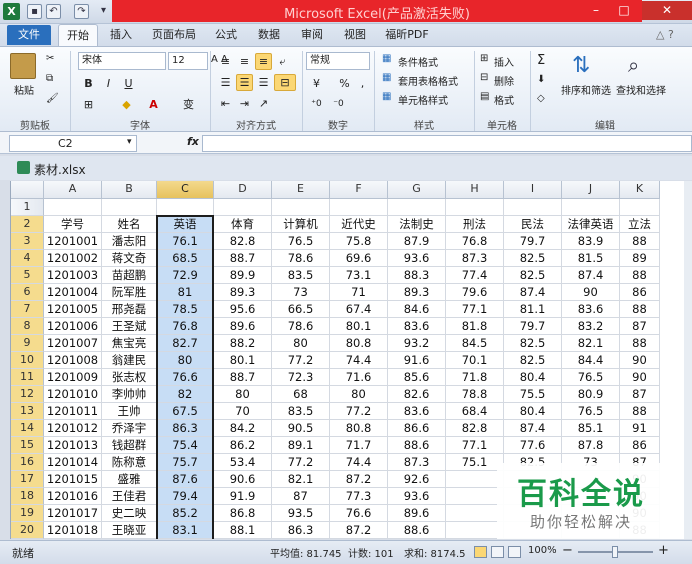  Describe the element at coordinates (641, 89) in the screenshot. I see `find-select-button: 查找和选择` at that location.